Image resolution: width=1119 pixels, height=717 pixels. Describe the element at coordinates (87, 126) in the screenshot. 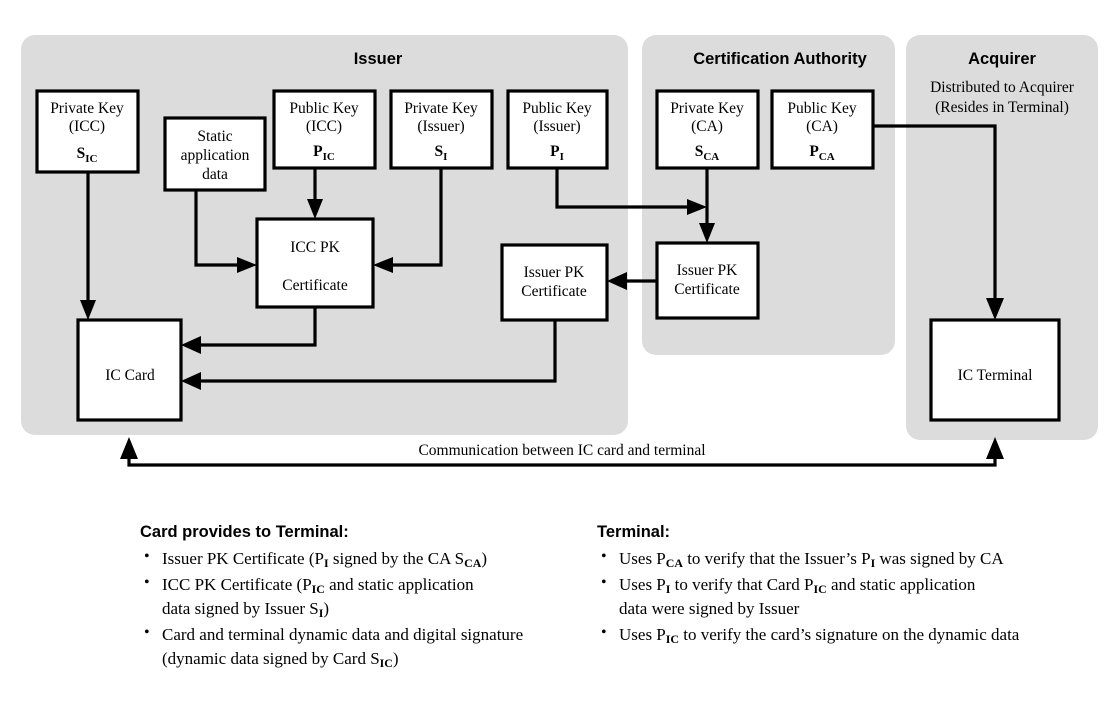

I see `node-private-key-icc-line2: (ICC)` at that location.